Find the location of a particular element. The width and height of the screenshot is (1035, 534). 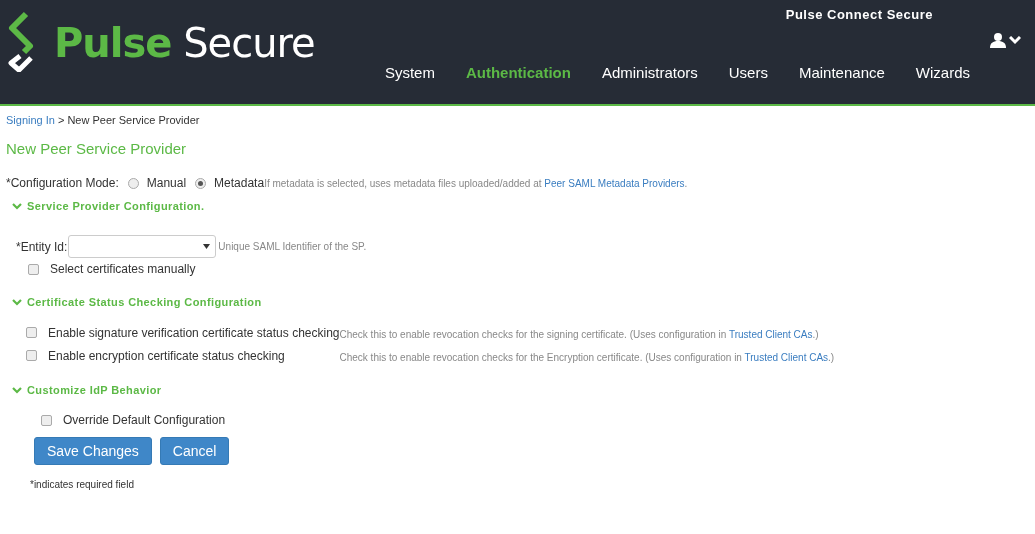

save-button: Save Changes is located at coordinates (93, 451).